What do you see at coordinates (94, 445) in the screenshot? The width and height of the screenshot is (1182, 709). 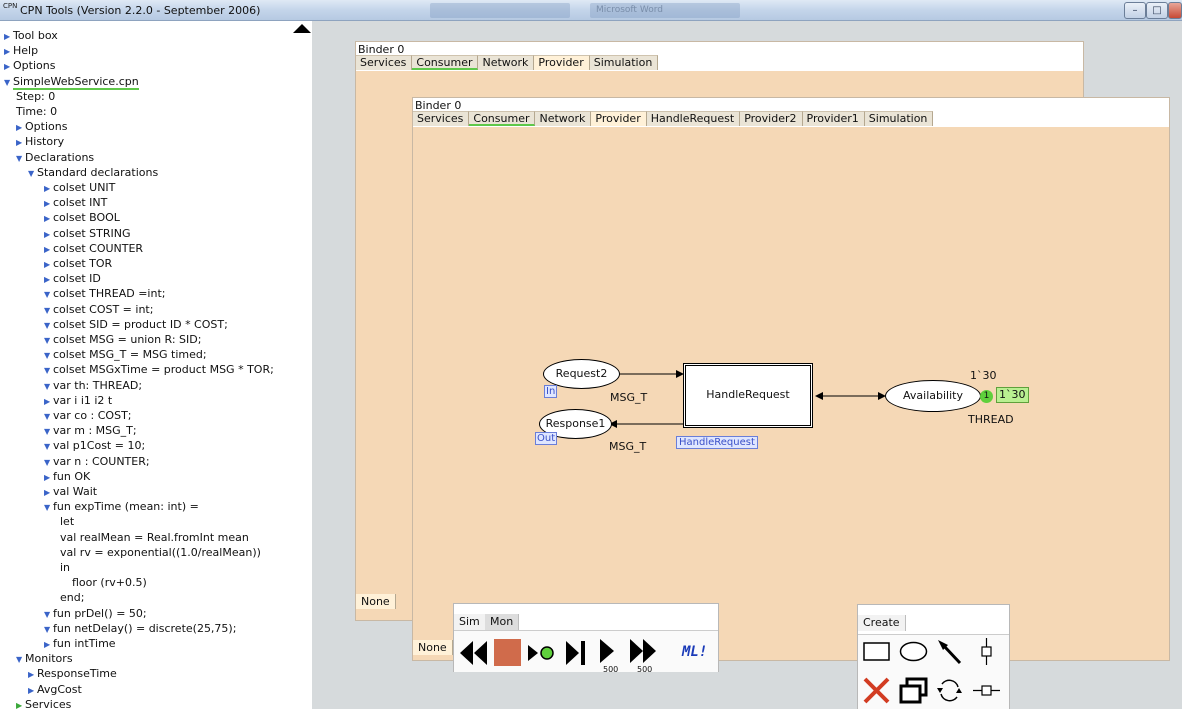 I see `index-item: ▼ val p1Cost = 10;` at bounding box center [94, 445].